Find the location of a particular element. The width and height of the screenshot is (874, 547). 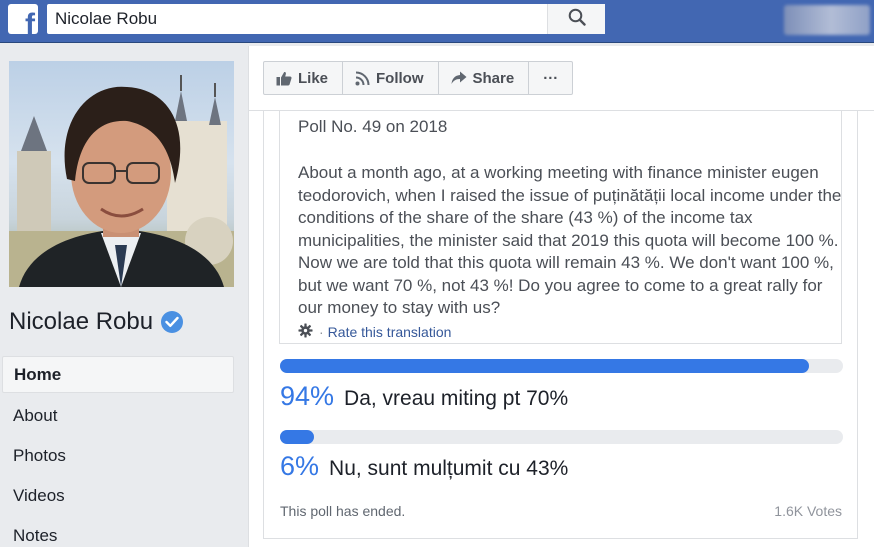

nav-item-notes: Notes is located at coordinates (118, 531).